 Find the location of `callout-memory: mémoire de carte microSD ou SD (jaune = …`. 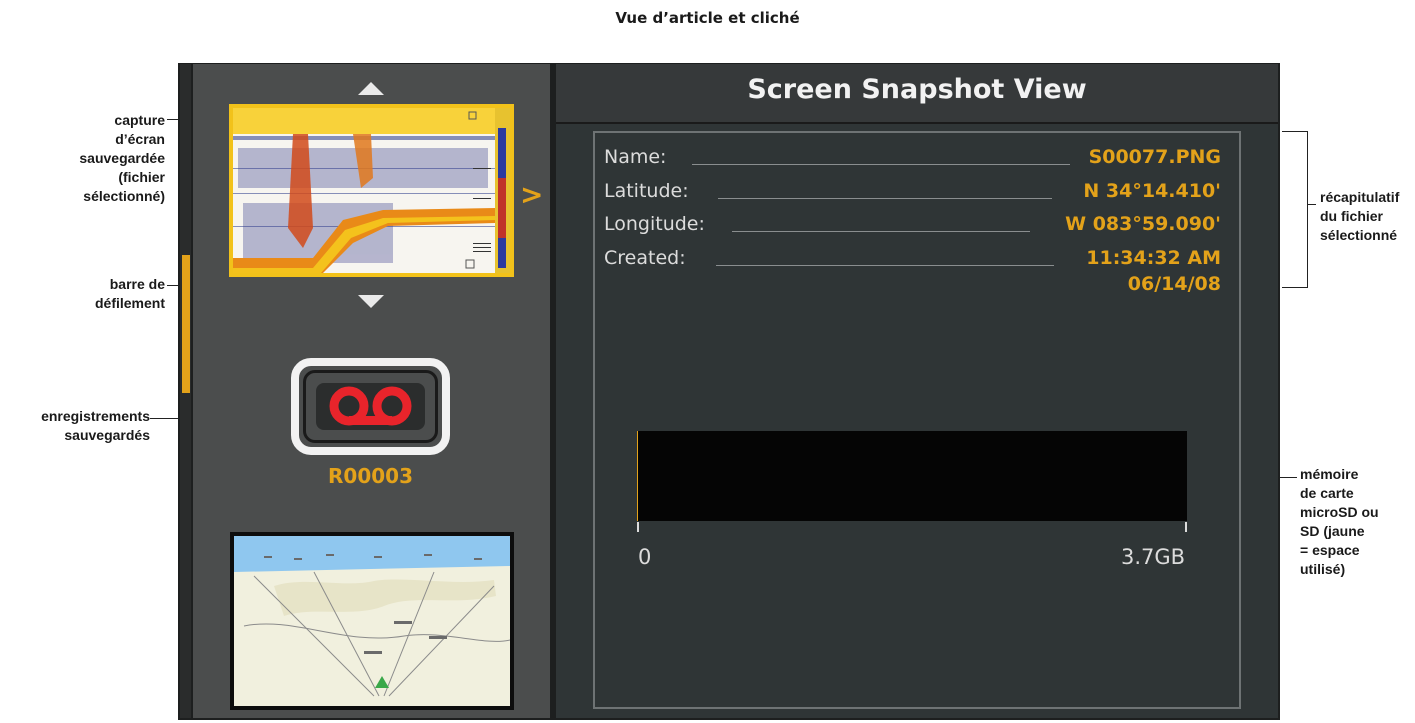

callout-memory: mémoire de carte microSD ou SD (jaune = … is located at coordinates (1339, 521).